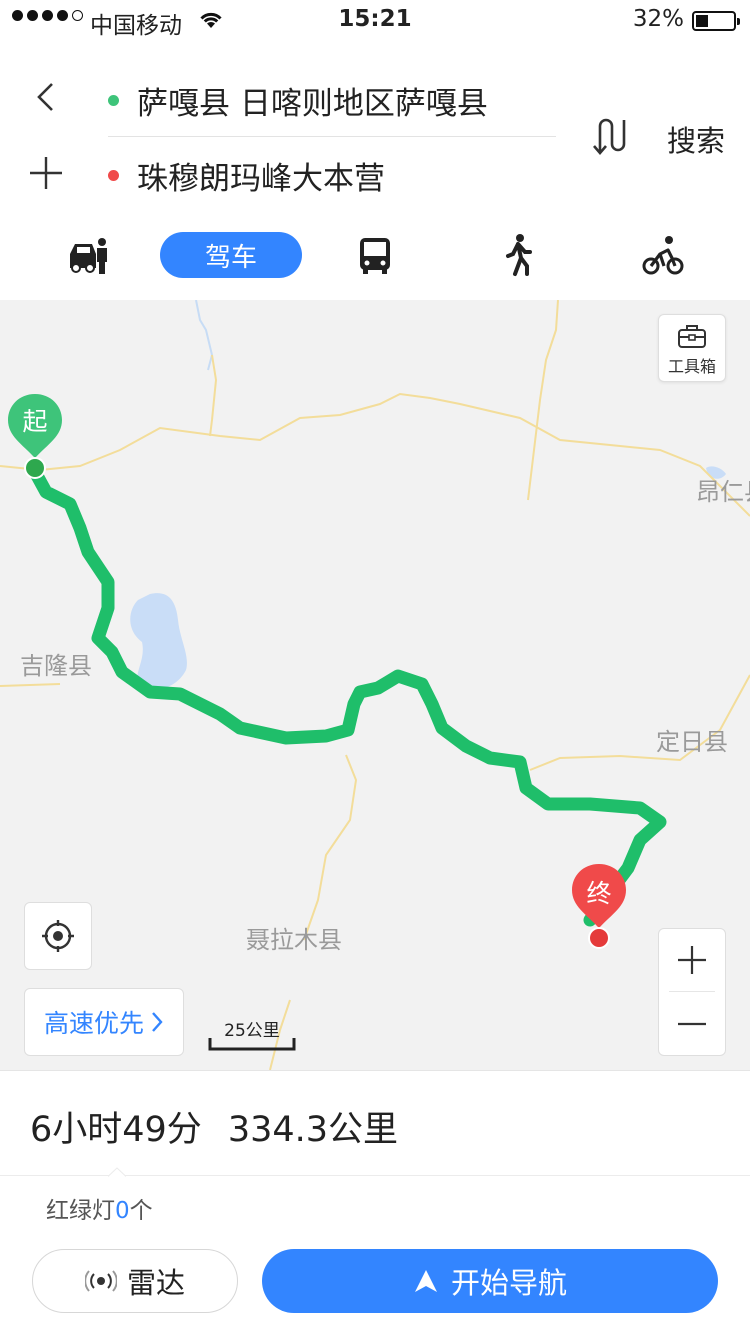 The image size is (750, 1335). What do you see at coordinates (46, 173) in the screenshot?
I see `add-waypoint-icon` at bounding box center [46, 173].